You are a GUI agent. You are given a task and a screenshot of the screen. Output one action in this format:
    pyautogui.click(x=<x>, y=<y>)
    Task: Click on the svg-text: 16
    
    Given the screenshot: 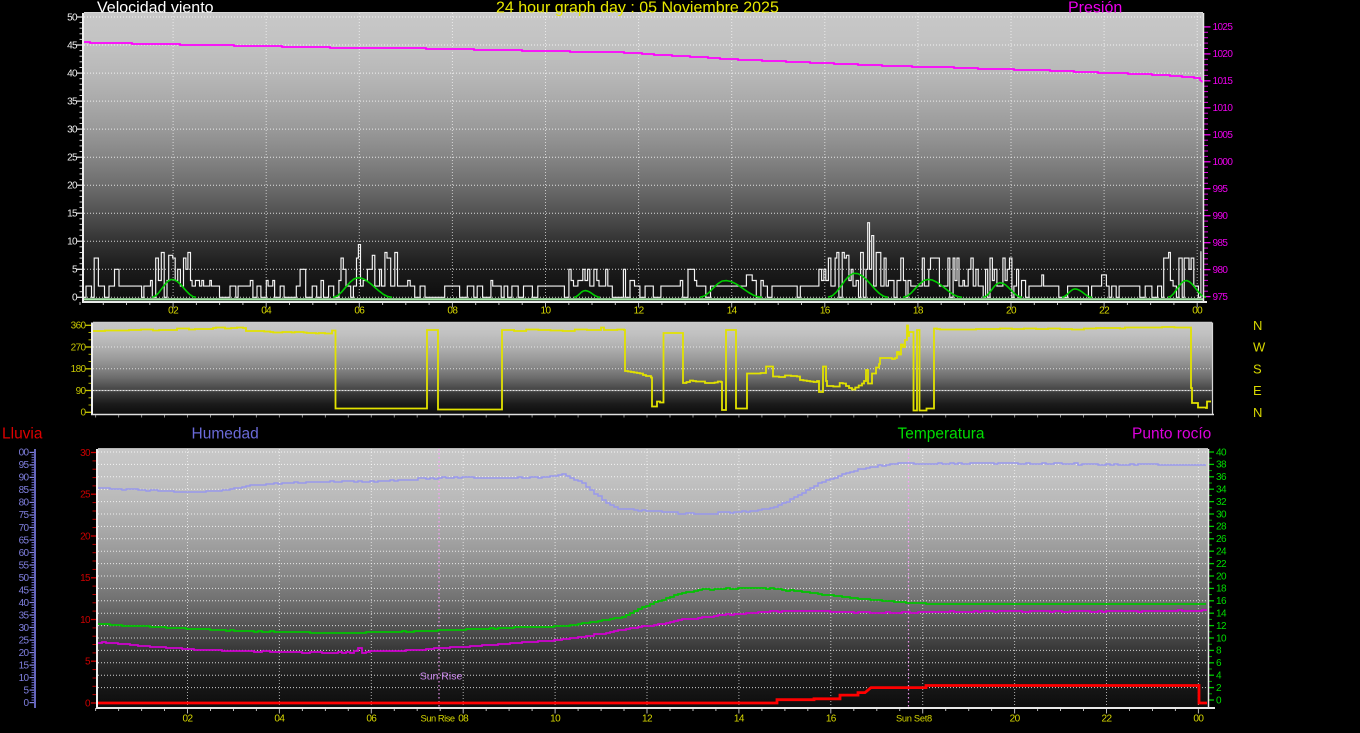 What is the action you would take?
    pyautogui.click(x=1221, y=601)
    